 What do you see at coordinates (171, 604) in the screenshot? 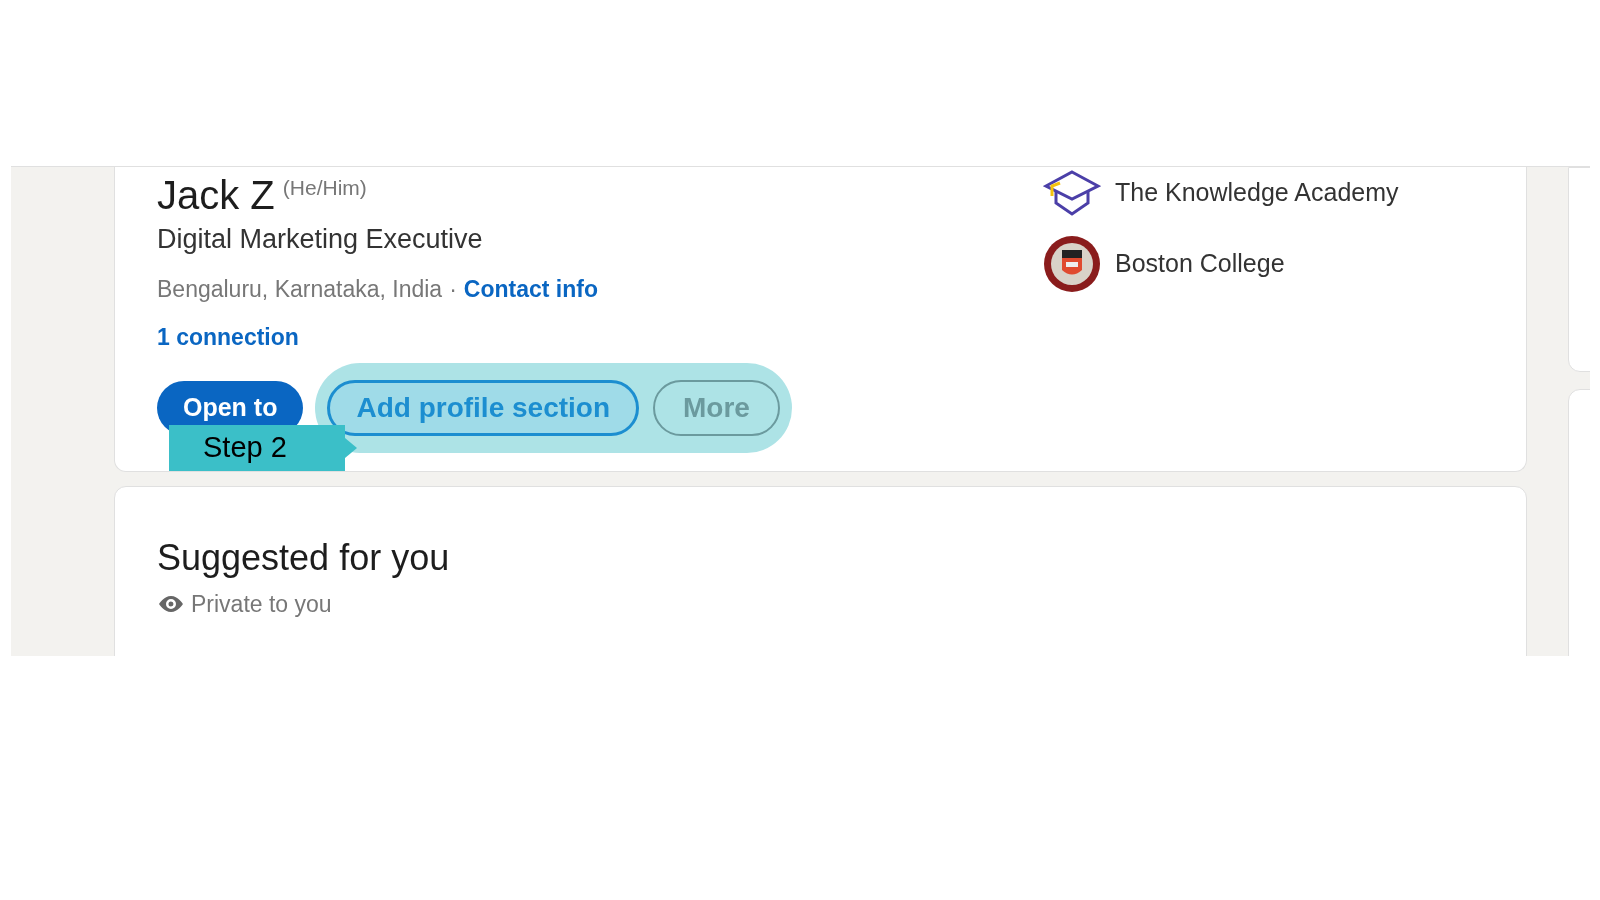
I see `eye-icon` at bounding box center [171, 604].